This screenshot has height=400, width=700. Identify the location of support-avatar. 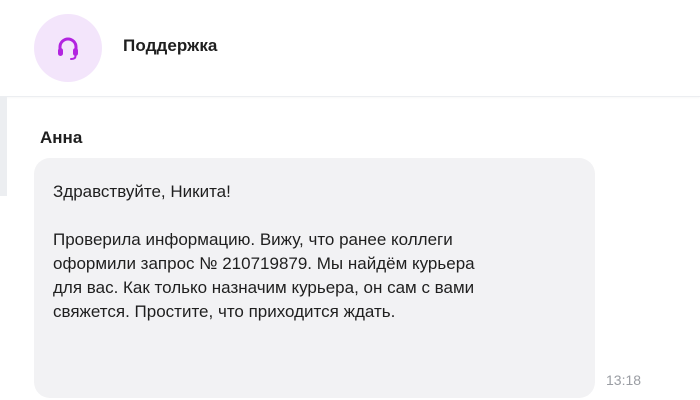
(68, 48).